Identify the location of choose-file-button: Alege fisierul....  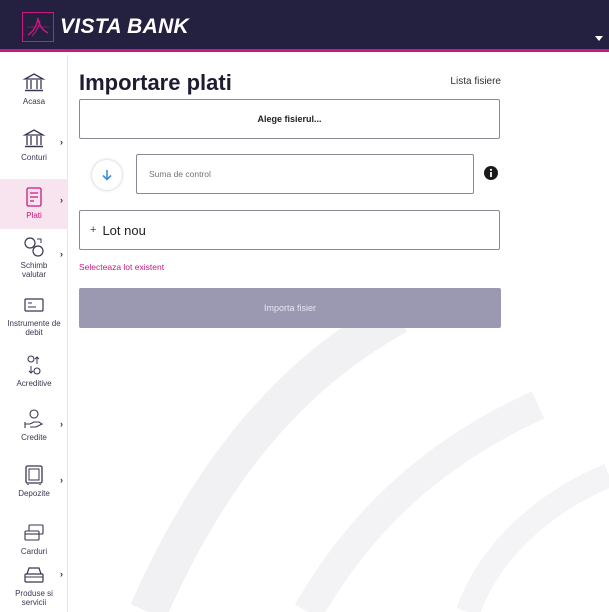
(289, 119).